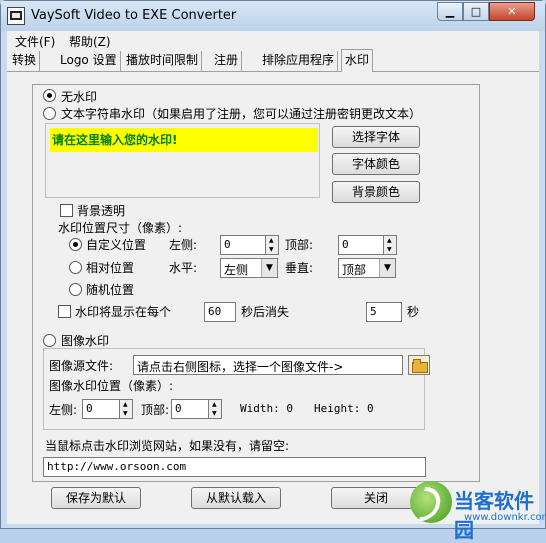  Describe the element at coordinates (190, 409) in the screenshot. I see `img-top-input: 0` at that location.